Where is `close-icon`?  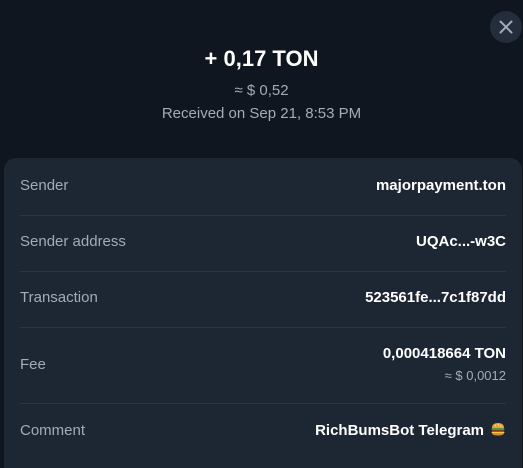
close-icon is located at coordinates (506, 27).